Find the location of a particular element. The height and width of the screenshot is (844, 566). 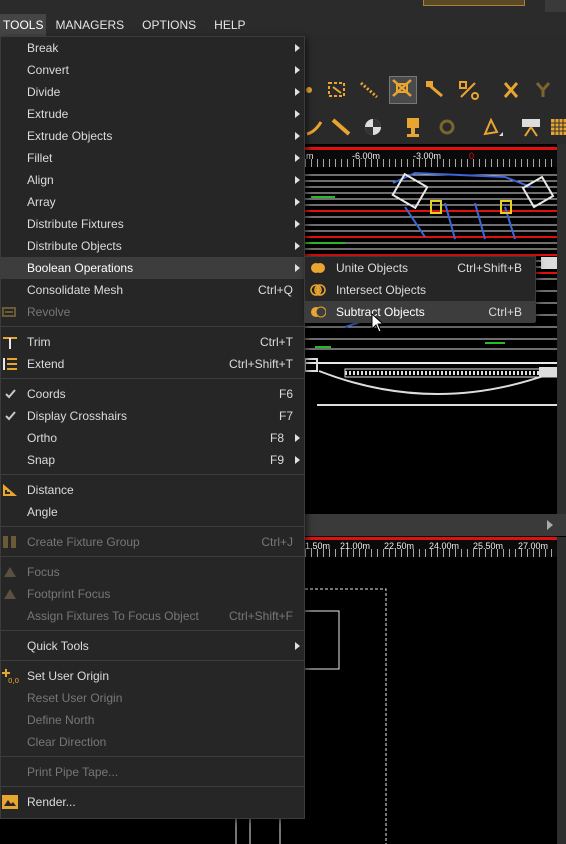

menu-item-snap: Snap F9 is located at coordinates (152, 460).